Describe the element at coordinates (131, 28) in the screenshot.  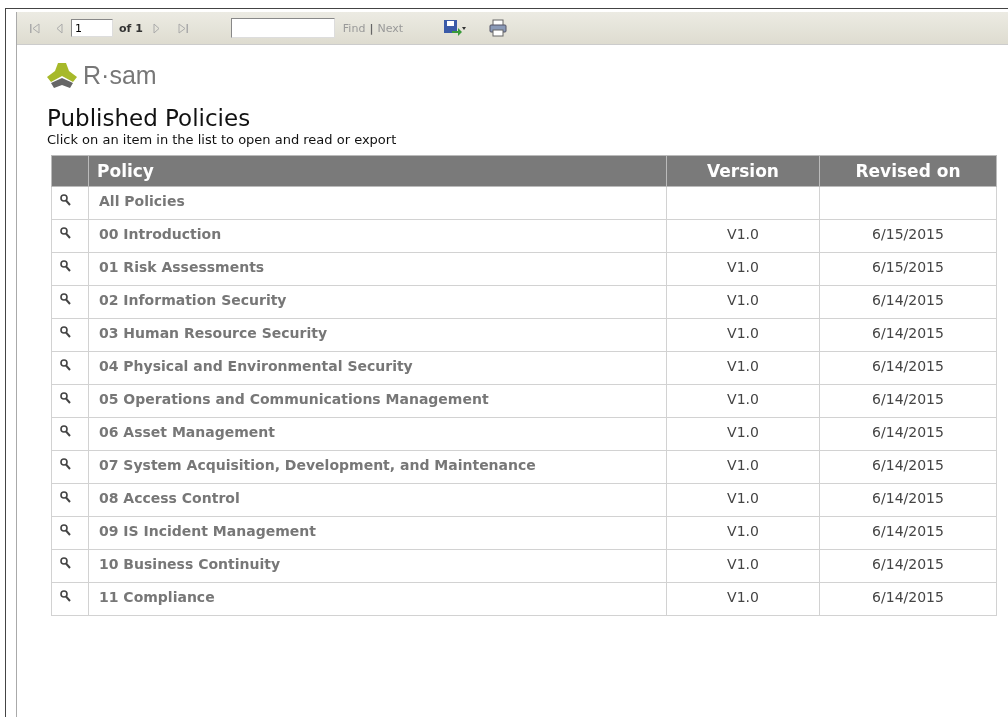
I see `page-count: of 1` at that location.